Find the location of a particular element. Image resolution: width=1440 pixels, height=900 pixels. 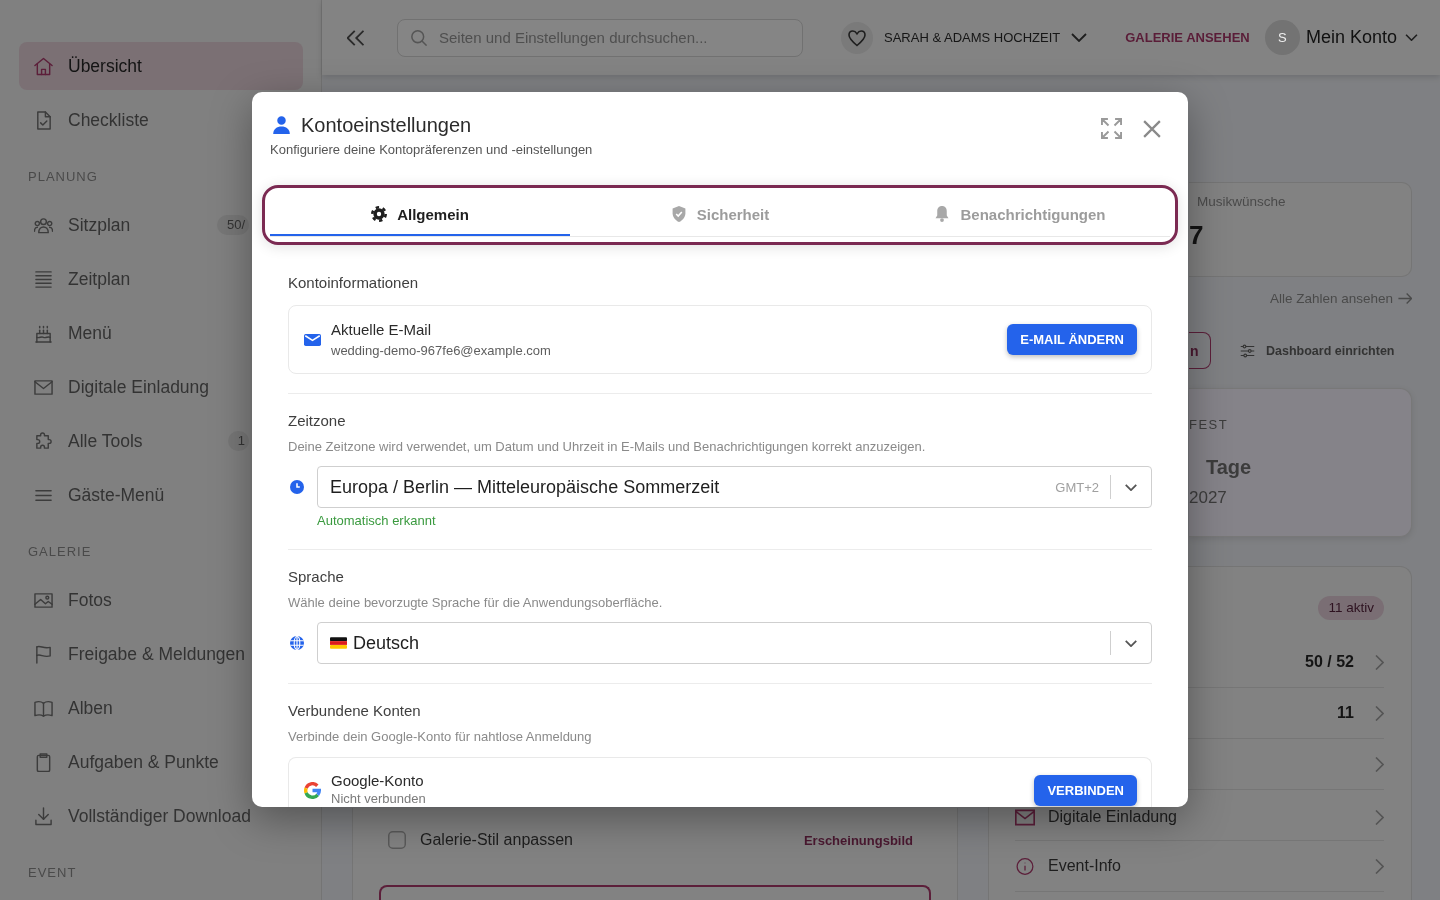

close-icon is located at coordinates (1152, 128).